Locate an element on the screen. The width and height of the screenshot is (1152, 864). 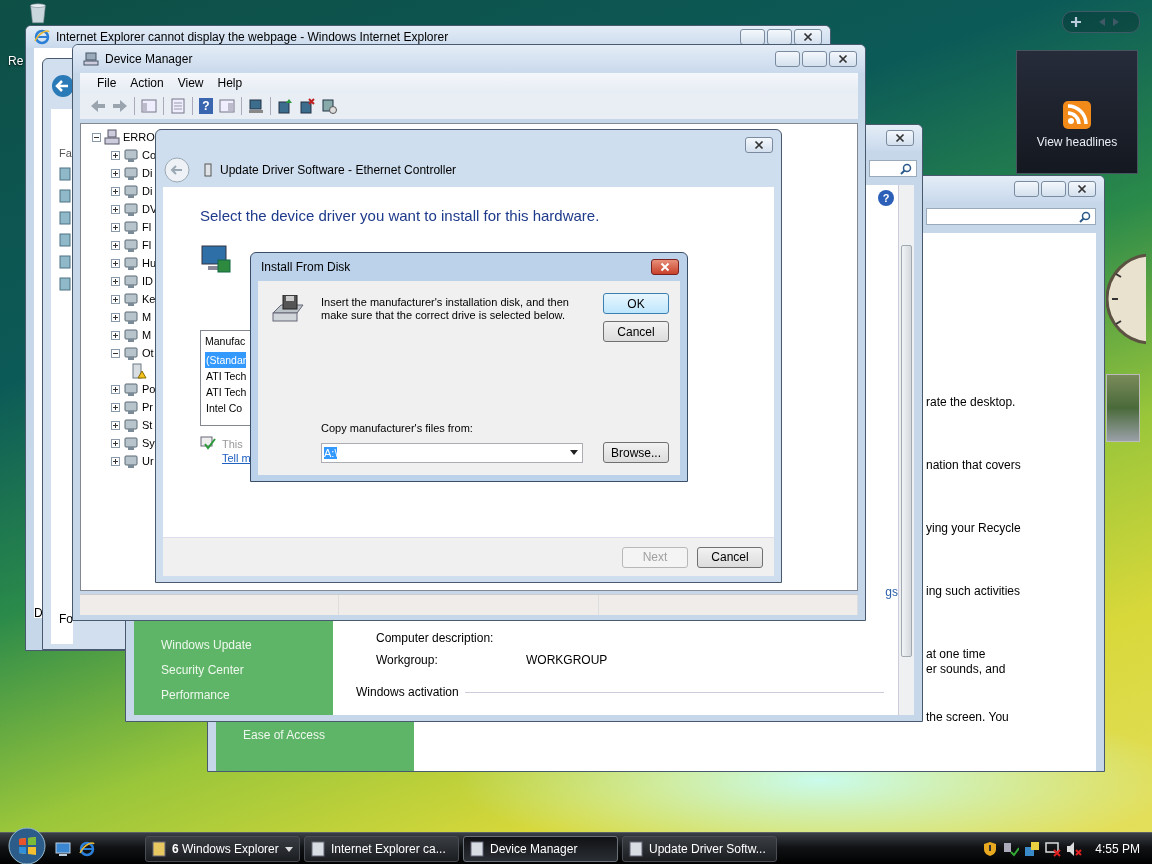
description-text: the screen. You is located at coordinates (968, 717).